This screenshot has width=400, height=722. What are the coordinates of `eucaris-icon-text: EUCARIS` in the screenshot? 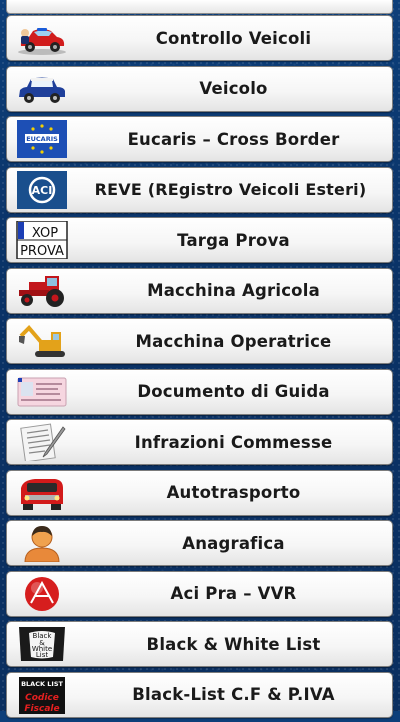 It's located at (42, 139).